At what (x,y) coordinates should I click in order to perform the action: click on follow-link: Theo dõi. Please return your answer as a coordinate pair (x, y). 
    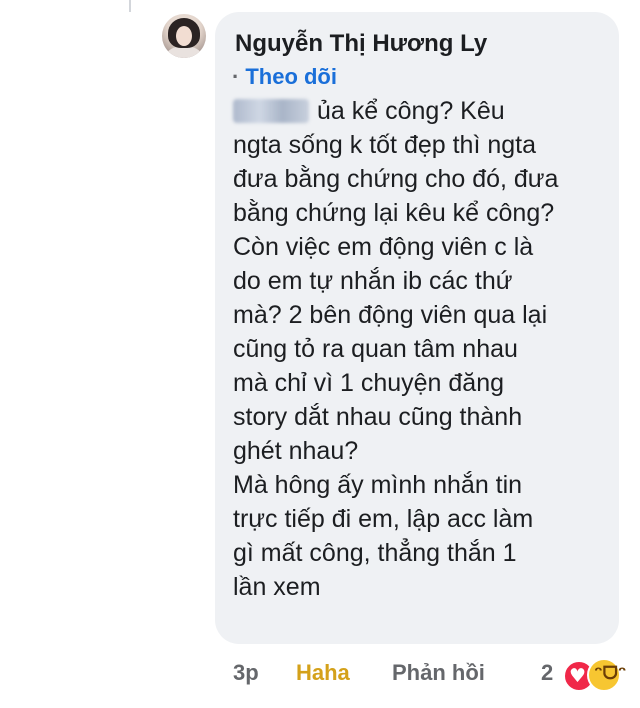
    Looking at the image, I should click on (291, 76).